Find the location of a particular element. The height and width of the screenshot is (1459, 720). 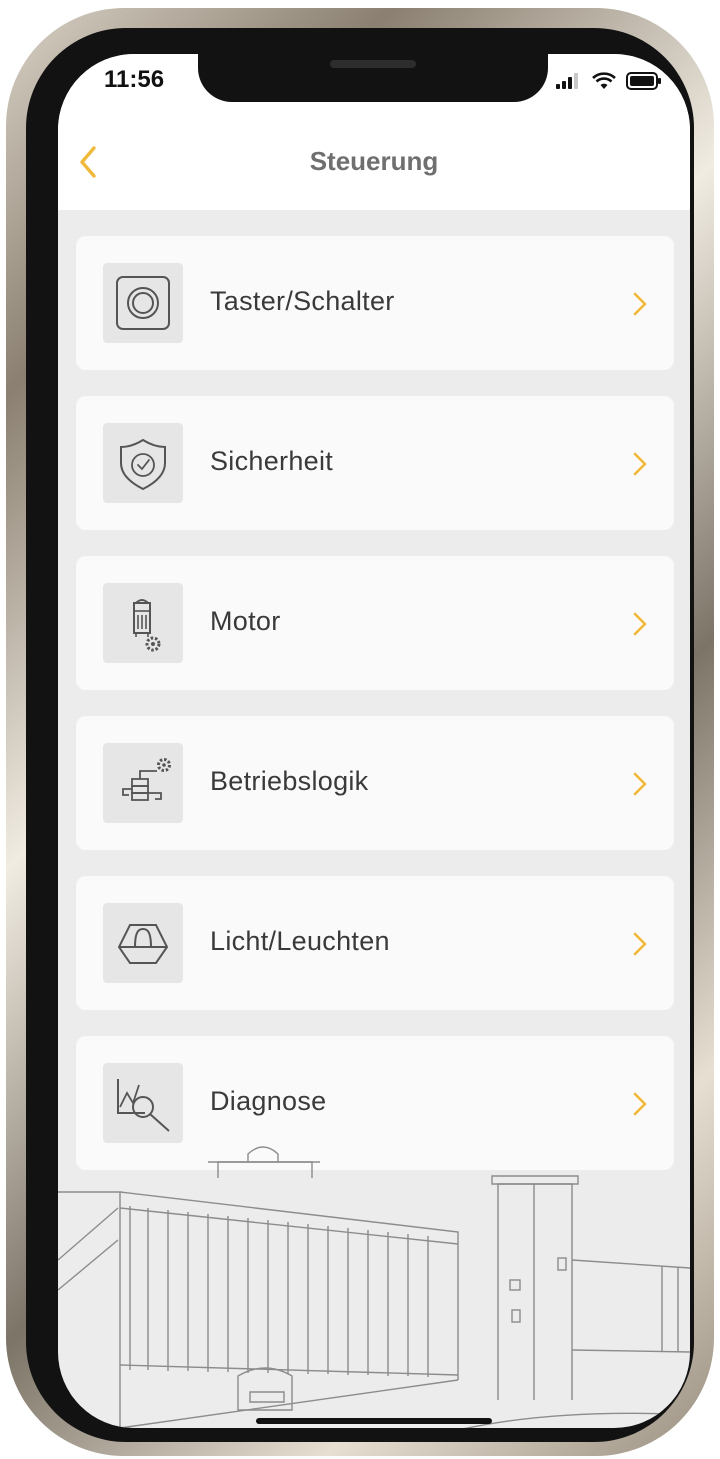

menu-item-licht-leuchten: Licht/Leuchten is located at coordinates (375, 943).